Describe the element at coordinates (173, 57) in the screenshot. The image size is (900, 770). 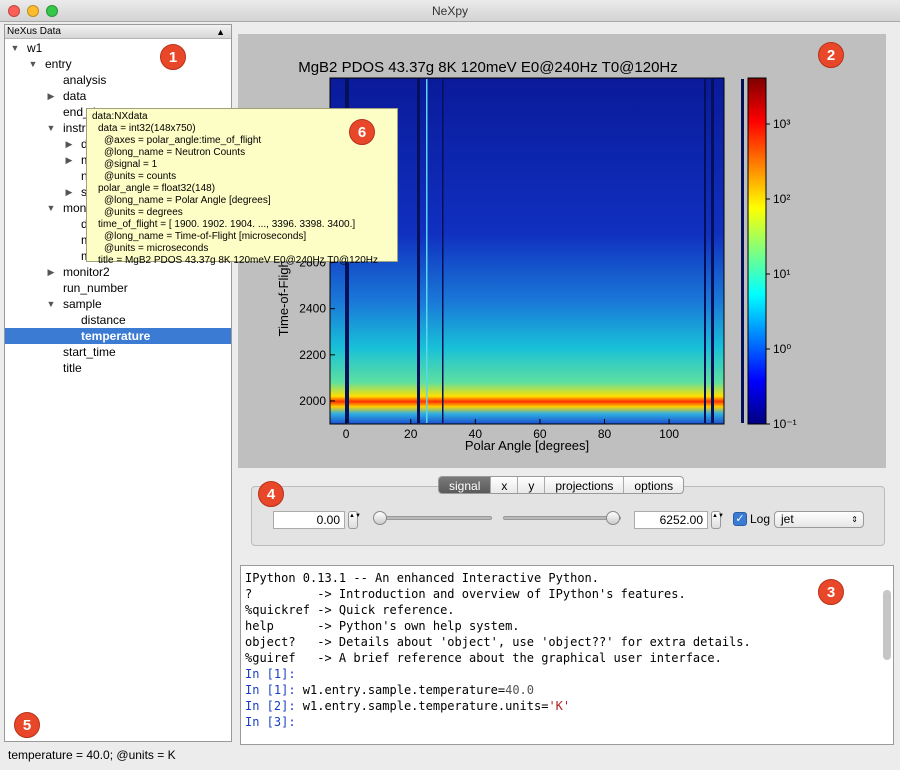
I see `annotation-badge-1: 1` at that location.